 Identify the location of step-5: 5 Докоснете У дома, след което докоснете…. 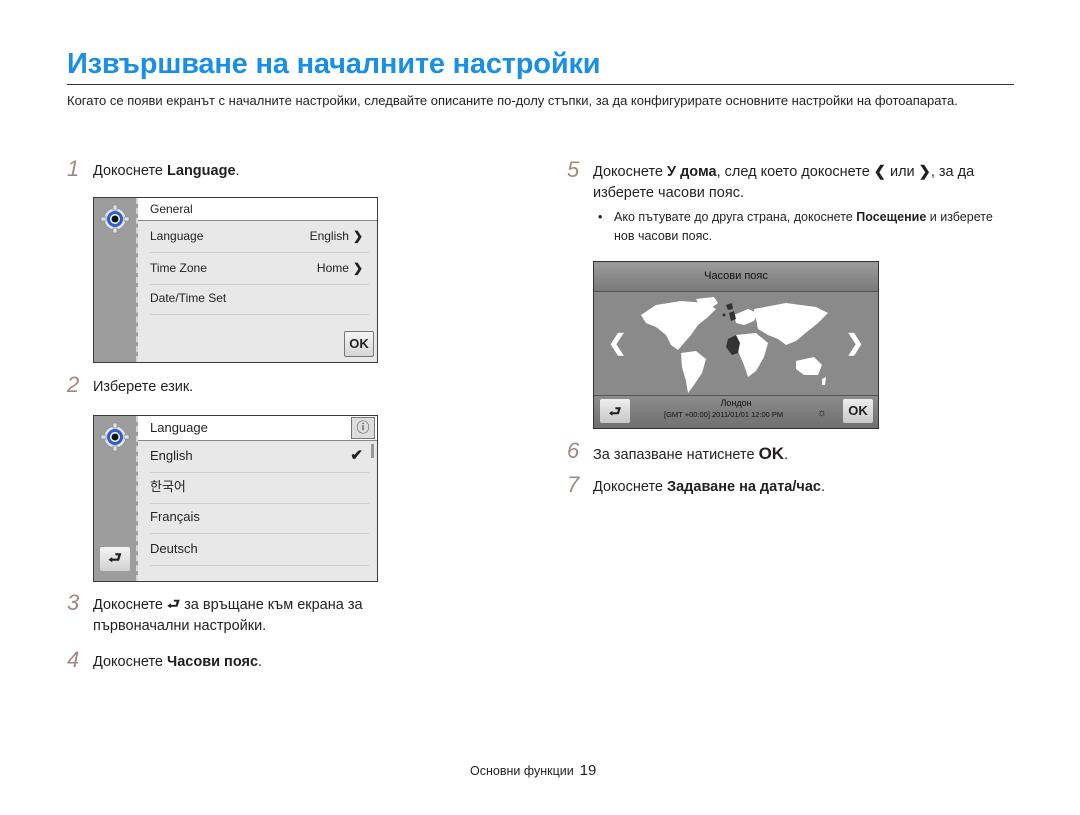
(771, 179).